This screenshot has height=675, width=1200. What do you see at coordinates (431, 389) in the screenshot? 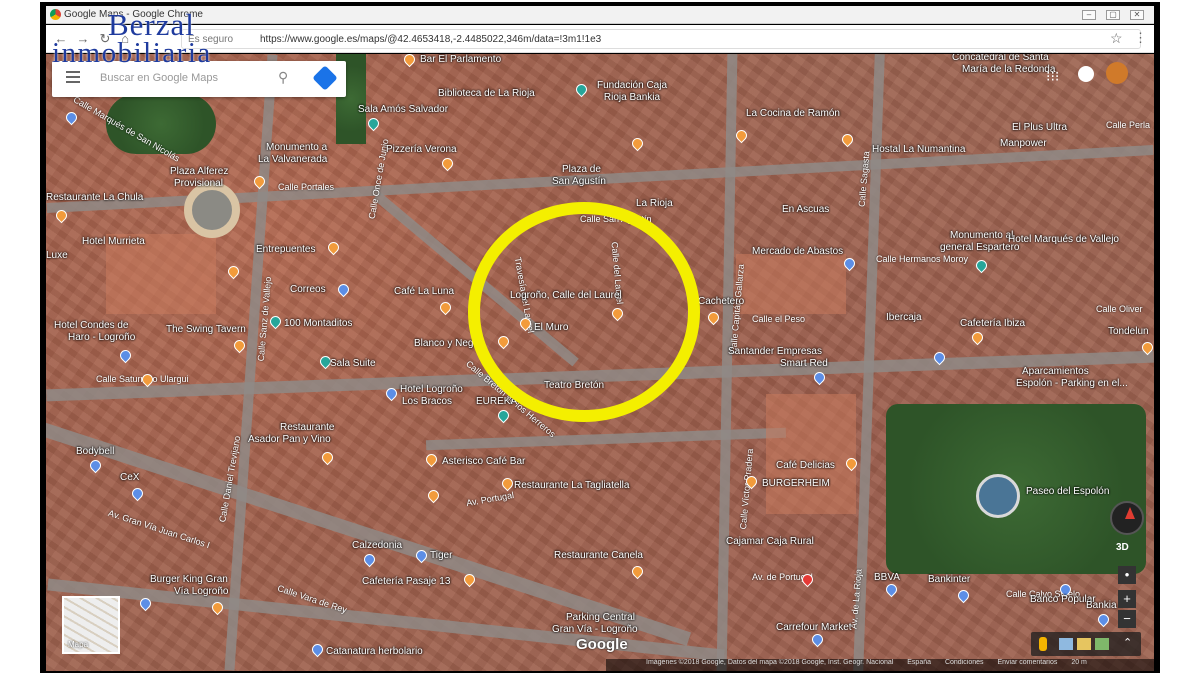
I see `place-label: Hotel Logroño` at bounding box center [431, 389].